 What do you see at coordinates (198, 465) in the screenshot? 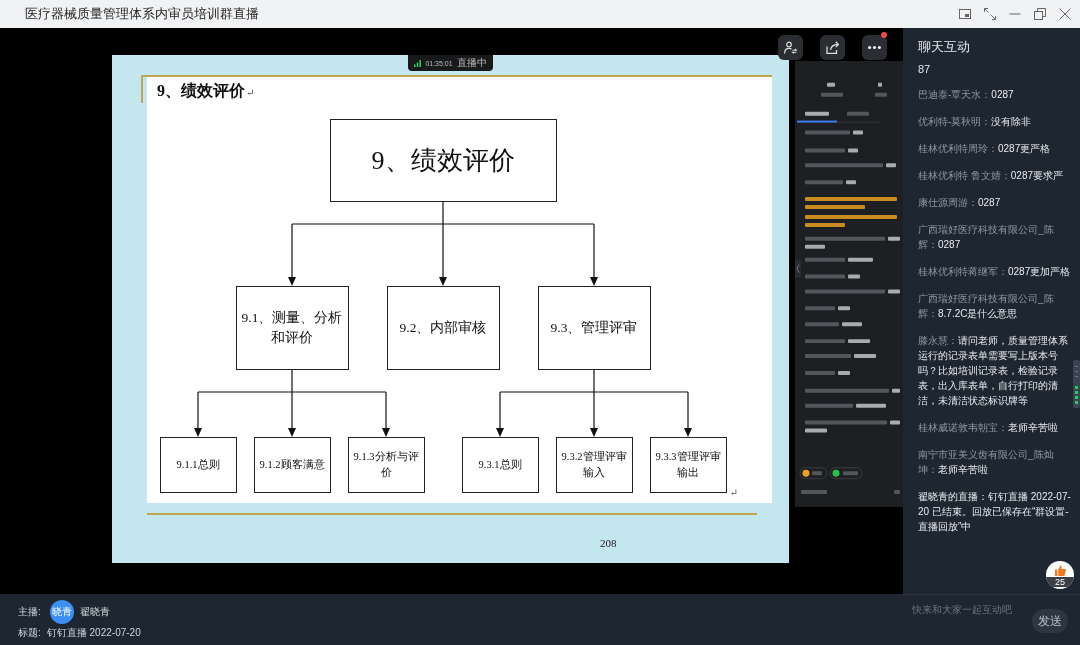
I see `diagram-node: 9.1.1总则` at bounding box center [198, 465].